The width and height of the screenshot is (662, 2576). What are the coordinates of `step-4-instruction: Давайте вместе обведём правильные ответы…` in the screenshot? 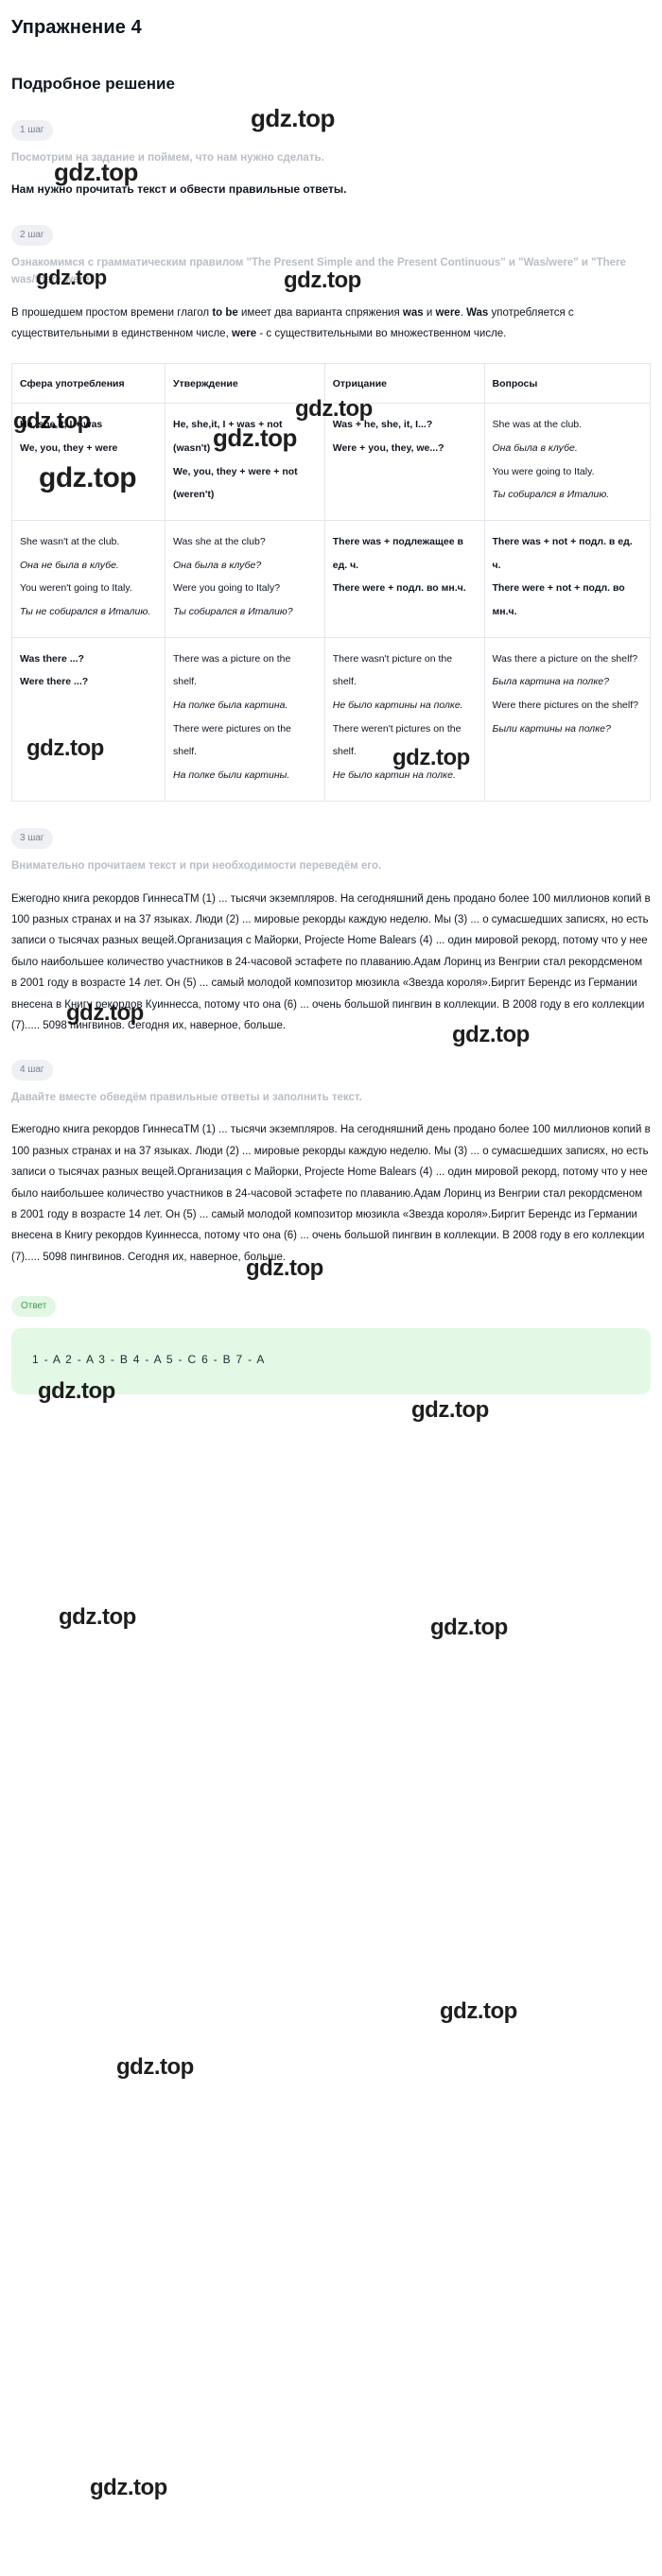 It's located at (186, 1097).